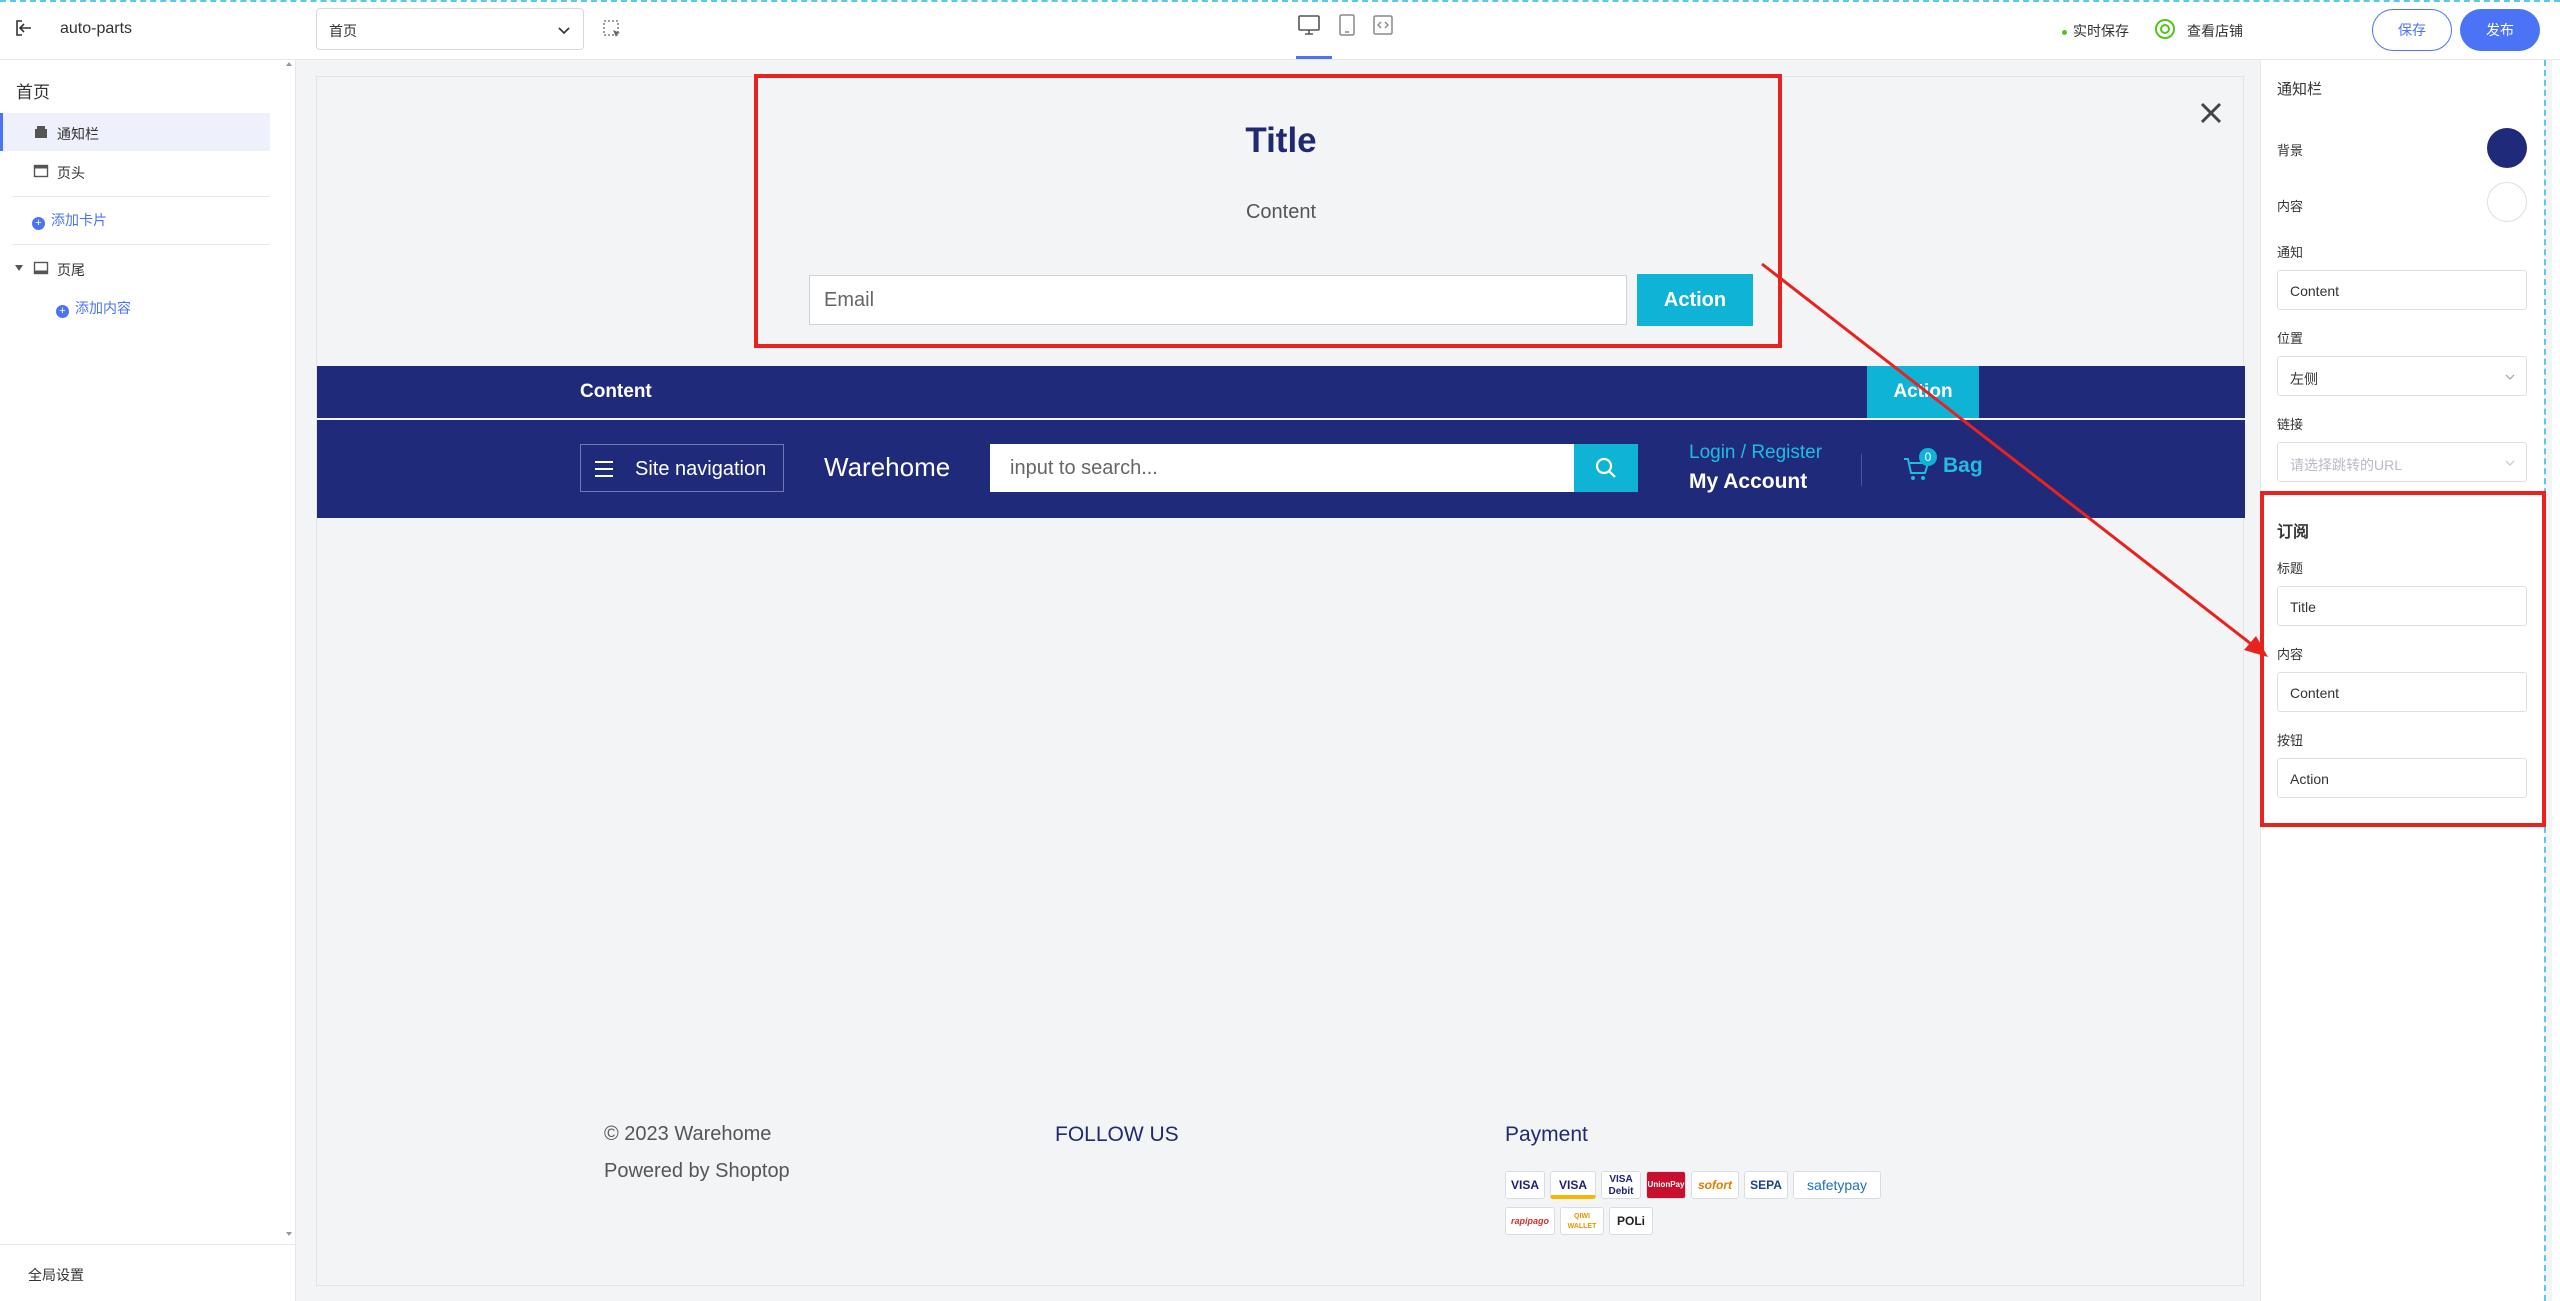 The image size is (2560, 1301). I want to click on selection-tool-icon, so click(612, 29).